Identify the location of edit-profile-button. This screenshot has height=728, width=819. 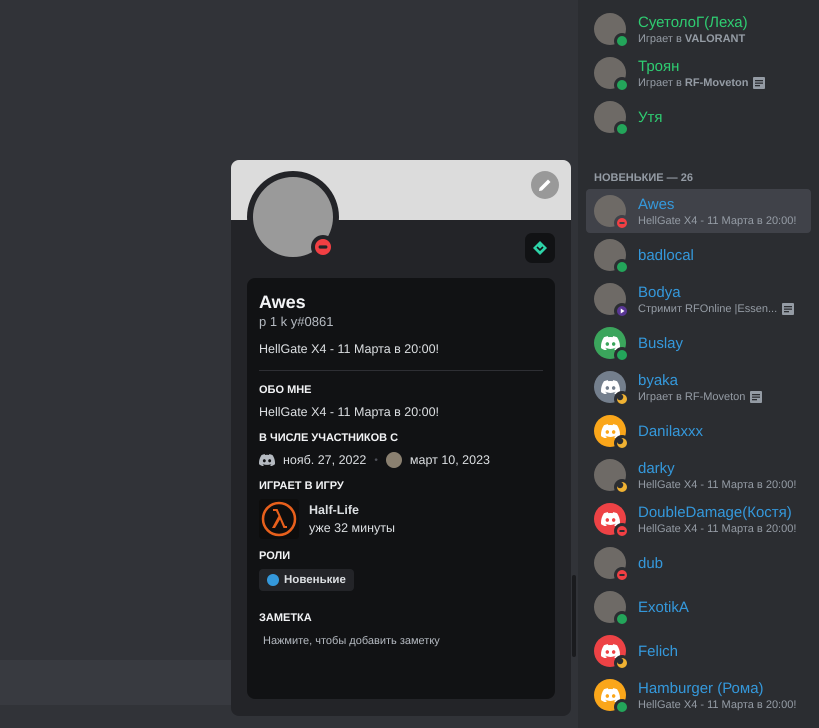
(545, 185).